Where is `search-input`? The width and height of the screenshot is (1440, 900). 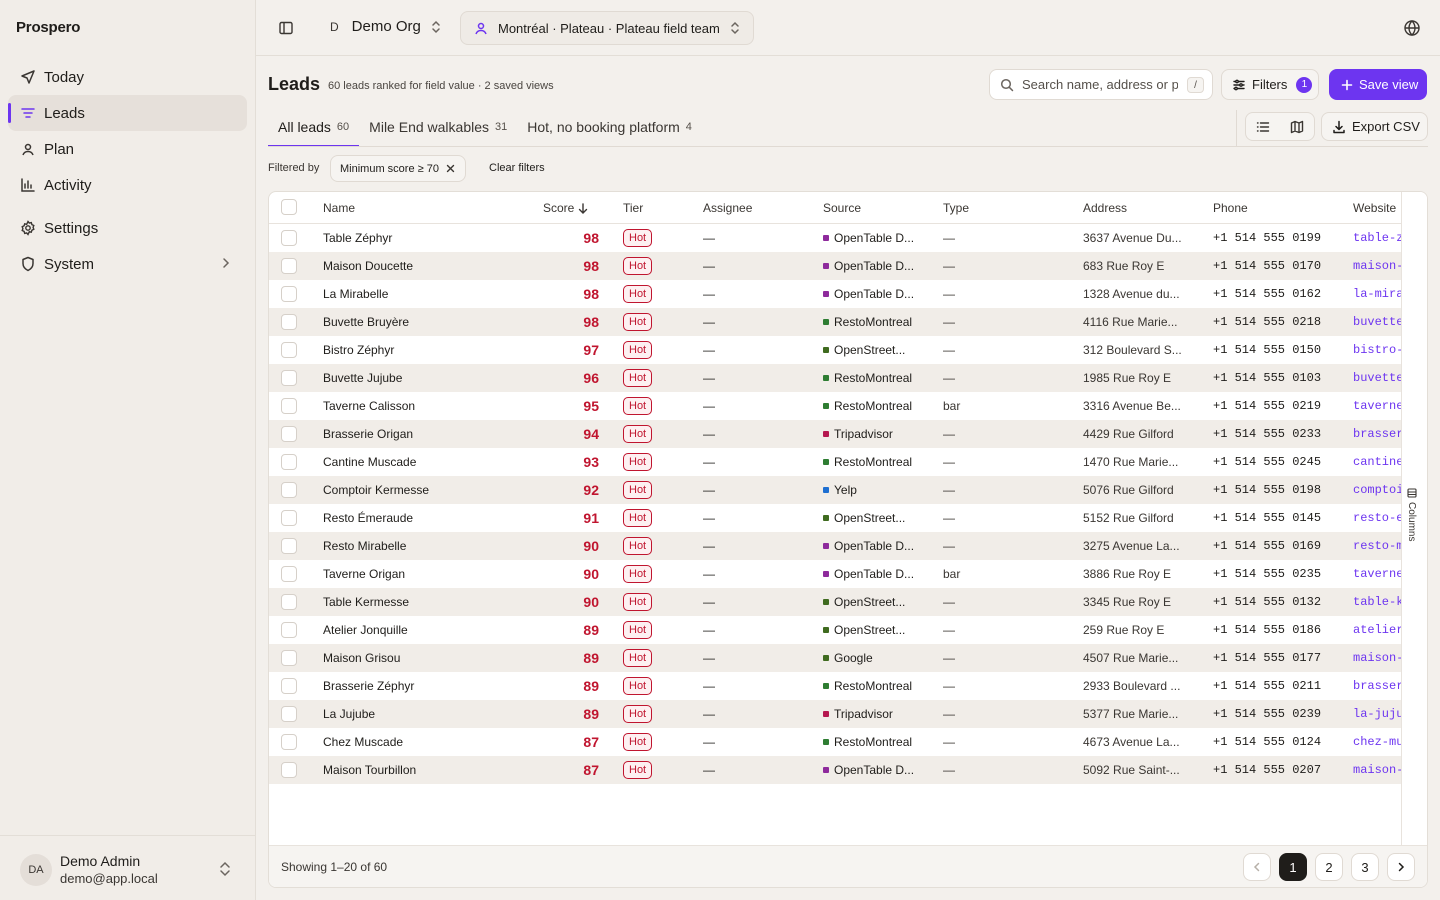
search-input is located at coordinates (1100, 84).